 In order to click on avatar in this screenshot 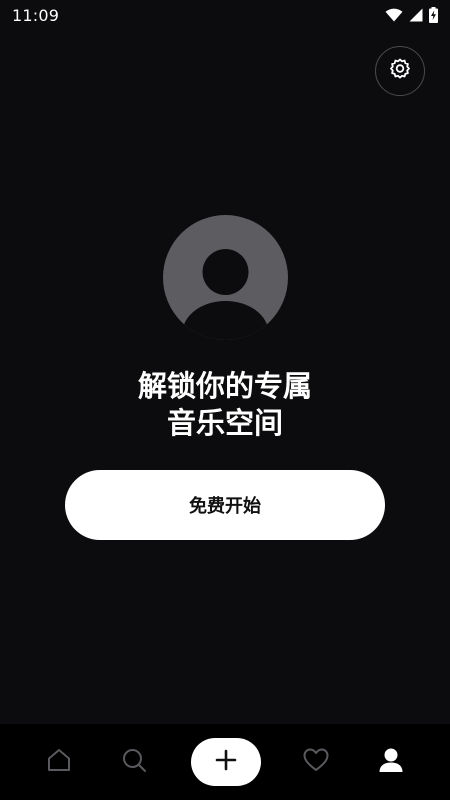, I will do `click(225, 277)`.